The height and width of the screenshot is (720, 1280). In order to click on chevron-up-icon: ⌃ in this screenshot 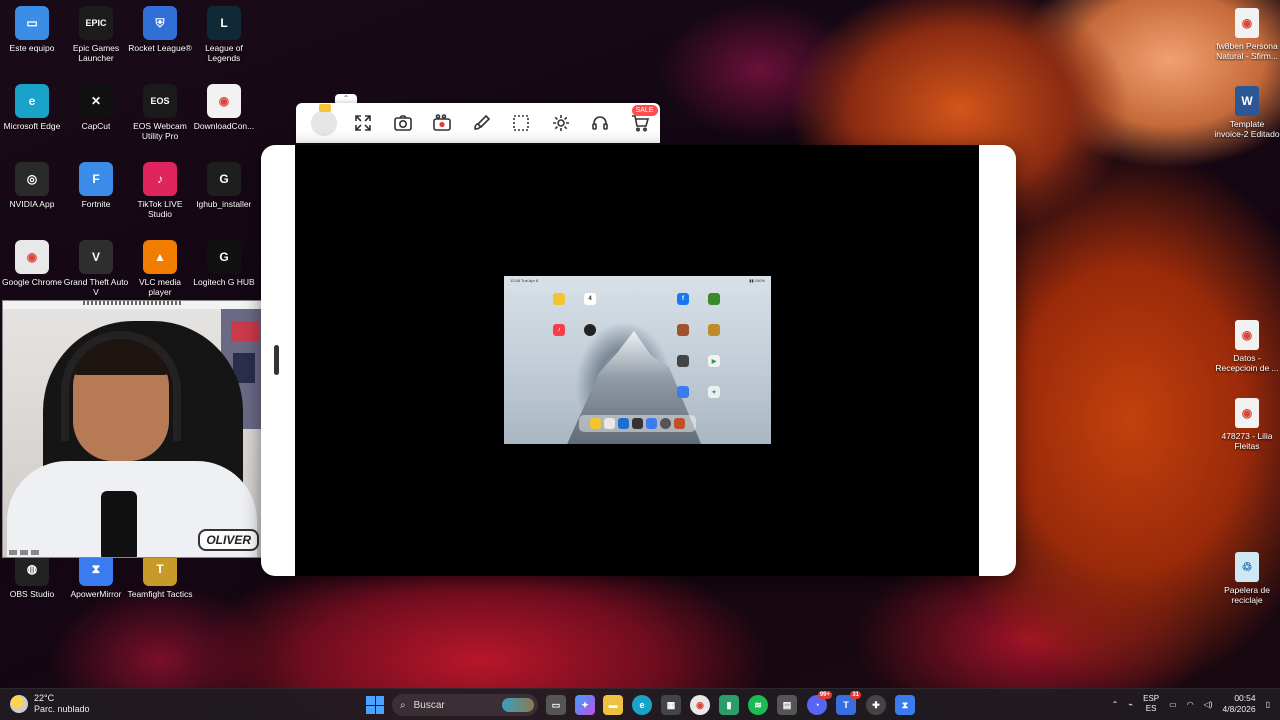, I will do `click(1115, 704)`.